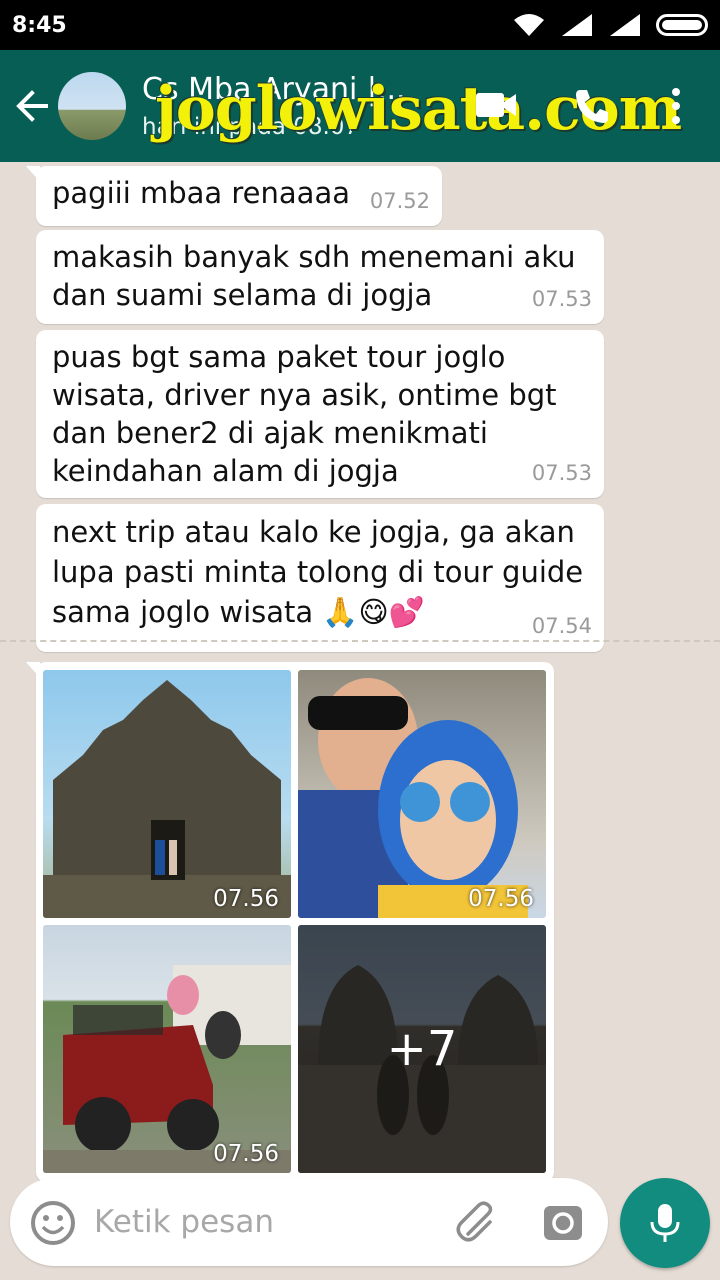  I want to click on more-photos-count: +7, so click(422, 1049).